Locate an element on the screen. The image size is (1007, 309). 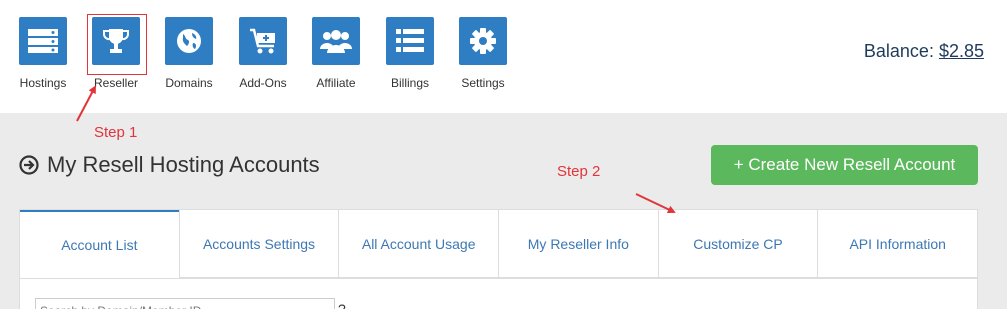
balance: Balance: $2.85 is located at coordinates (924, 51).